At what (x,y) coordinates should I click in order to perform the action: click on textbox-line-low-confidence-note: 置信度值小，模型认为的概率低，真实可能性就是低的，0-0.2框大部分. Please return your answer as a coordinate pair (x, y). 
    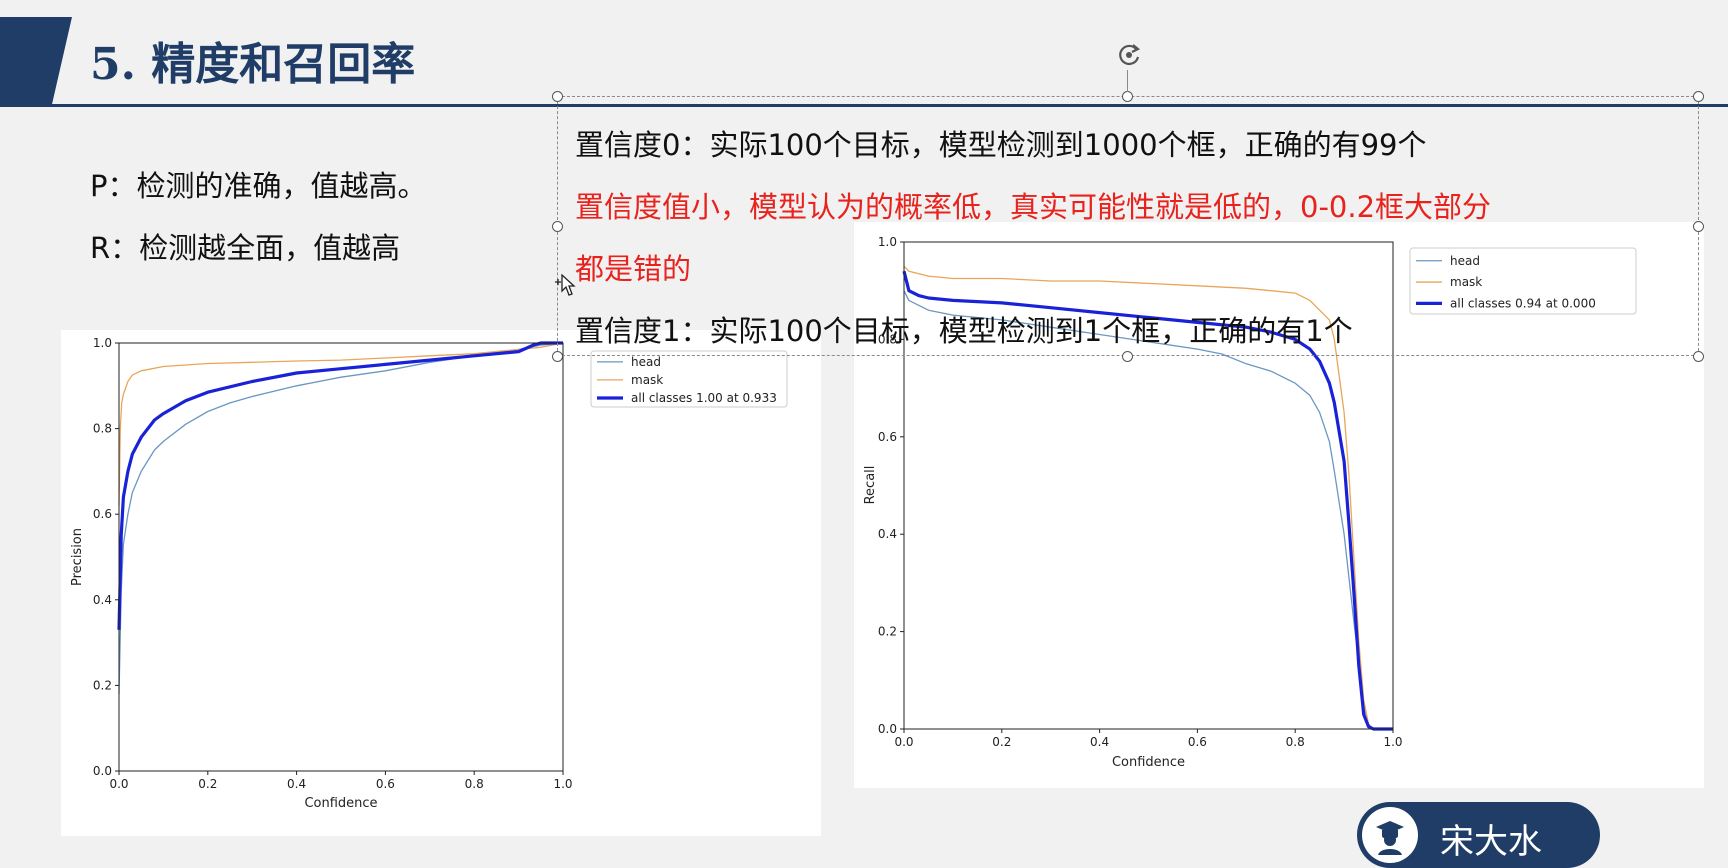
    Looking at the image, I should click on (1033, 205).